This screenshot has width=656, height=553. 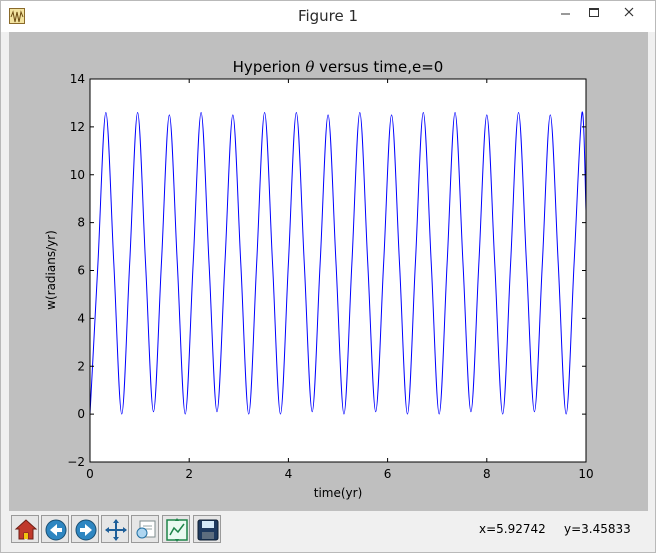 I want to click on maximize-button, so click(x=594, y=12).